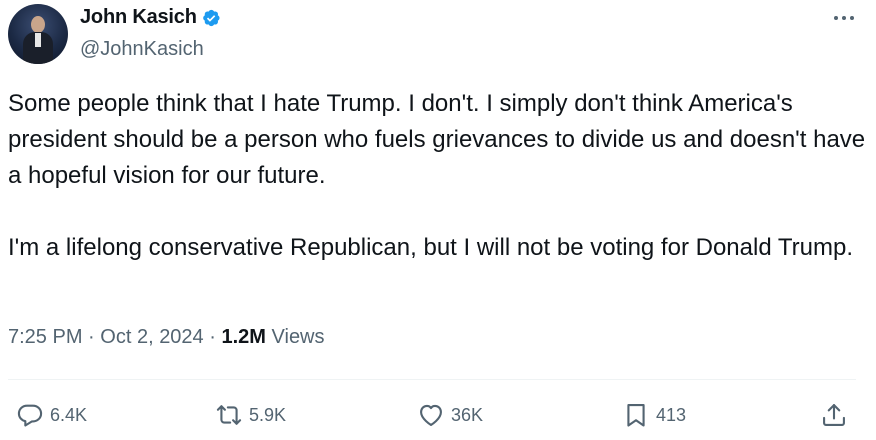  What do you see at coordinates (671, 414) in the screenshot?
I see `bookmark-count: 413` at bounding box center [671, 414].